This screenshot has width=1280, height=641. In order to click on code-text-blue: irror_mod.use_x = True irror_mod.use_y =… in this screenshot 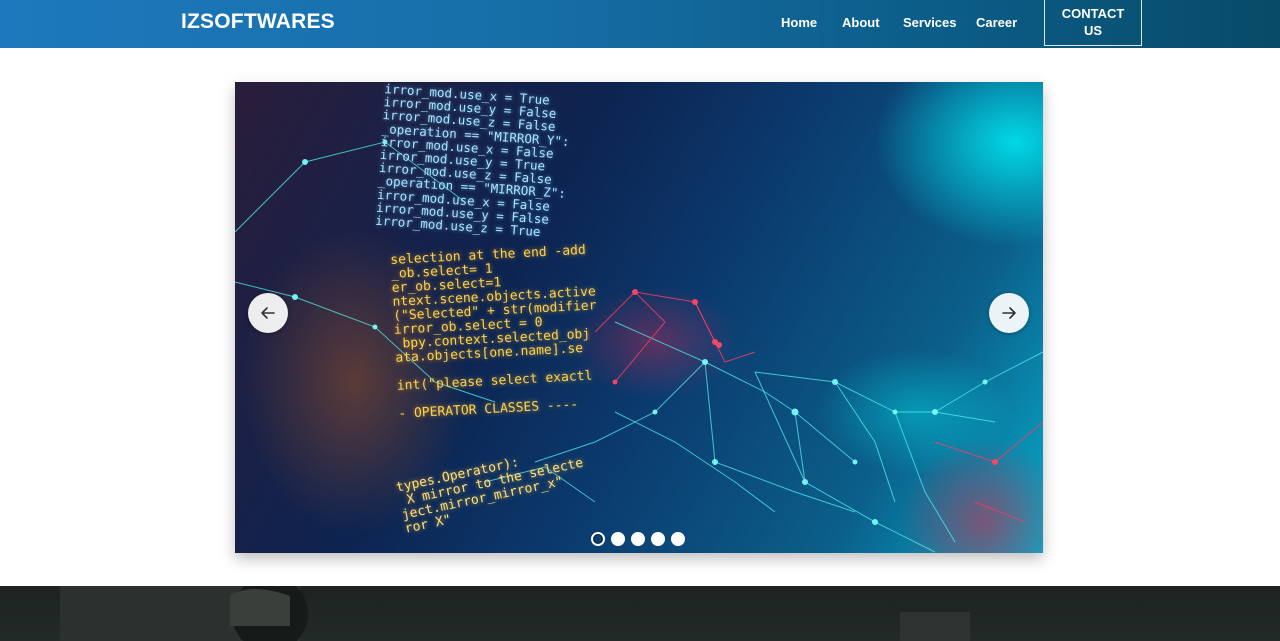, I will do `click(472, 161)`.